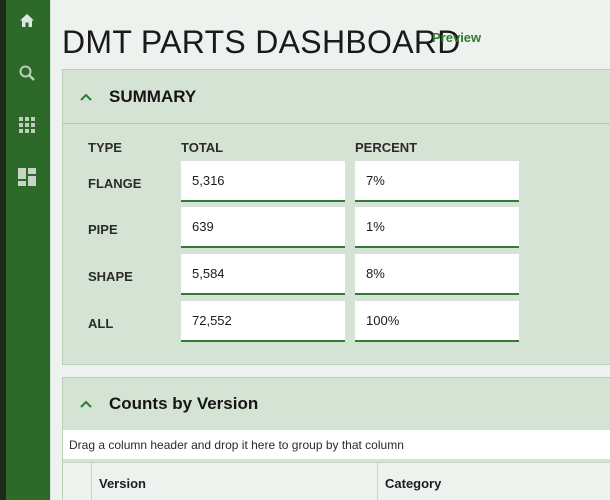 Image resolution: width=610 pixels, height=500 pixels. What do you see at coordinates (77, 481) in the screenshot?
I see `row-select-header` at bounding box center [77, 481].